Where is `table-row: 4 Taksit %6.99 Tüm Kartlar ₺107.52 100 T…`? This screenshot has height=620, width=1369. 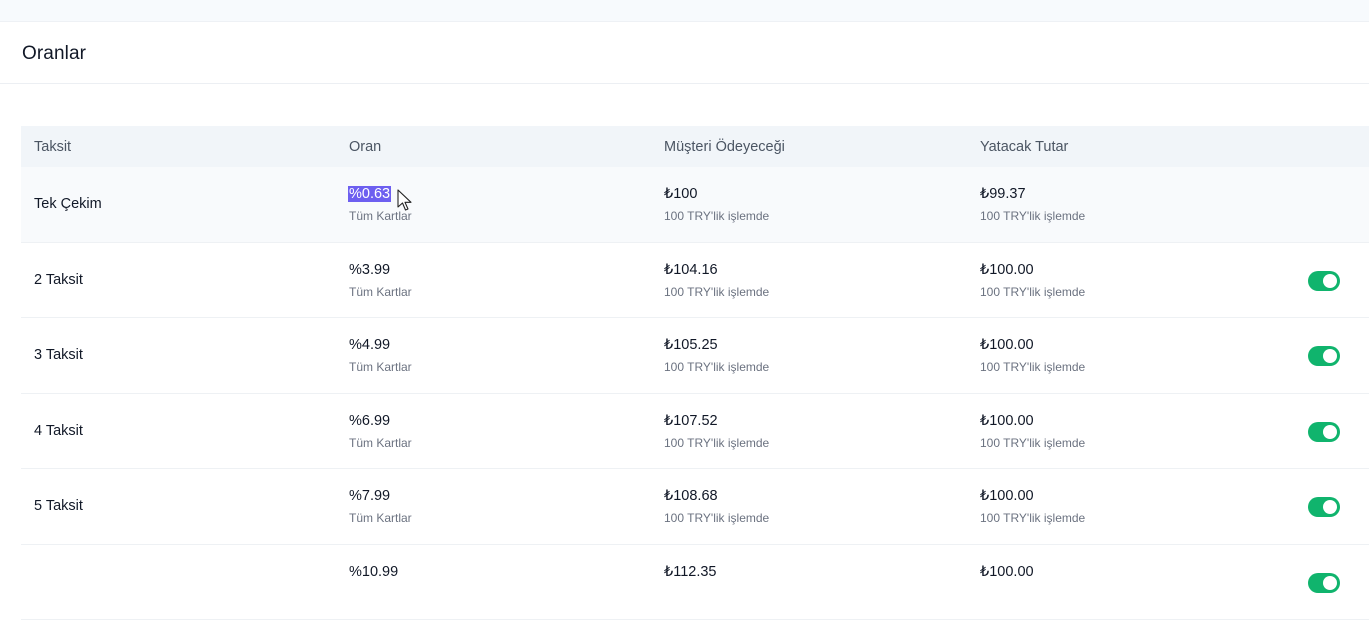 table-row: 4 Taksit %6.99 Tüm Kartlar ₺107.52 100 T… is located at coordinates (695, 432).